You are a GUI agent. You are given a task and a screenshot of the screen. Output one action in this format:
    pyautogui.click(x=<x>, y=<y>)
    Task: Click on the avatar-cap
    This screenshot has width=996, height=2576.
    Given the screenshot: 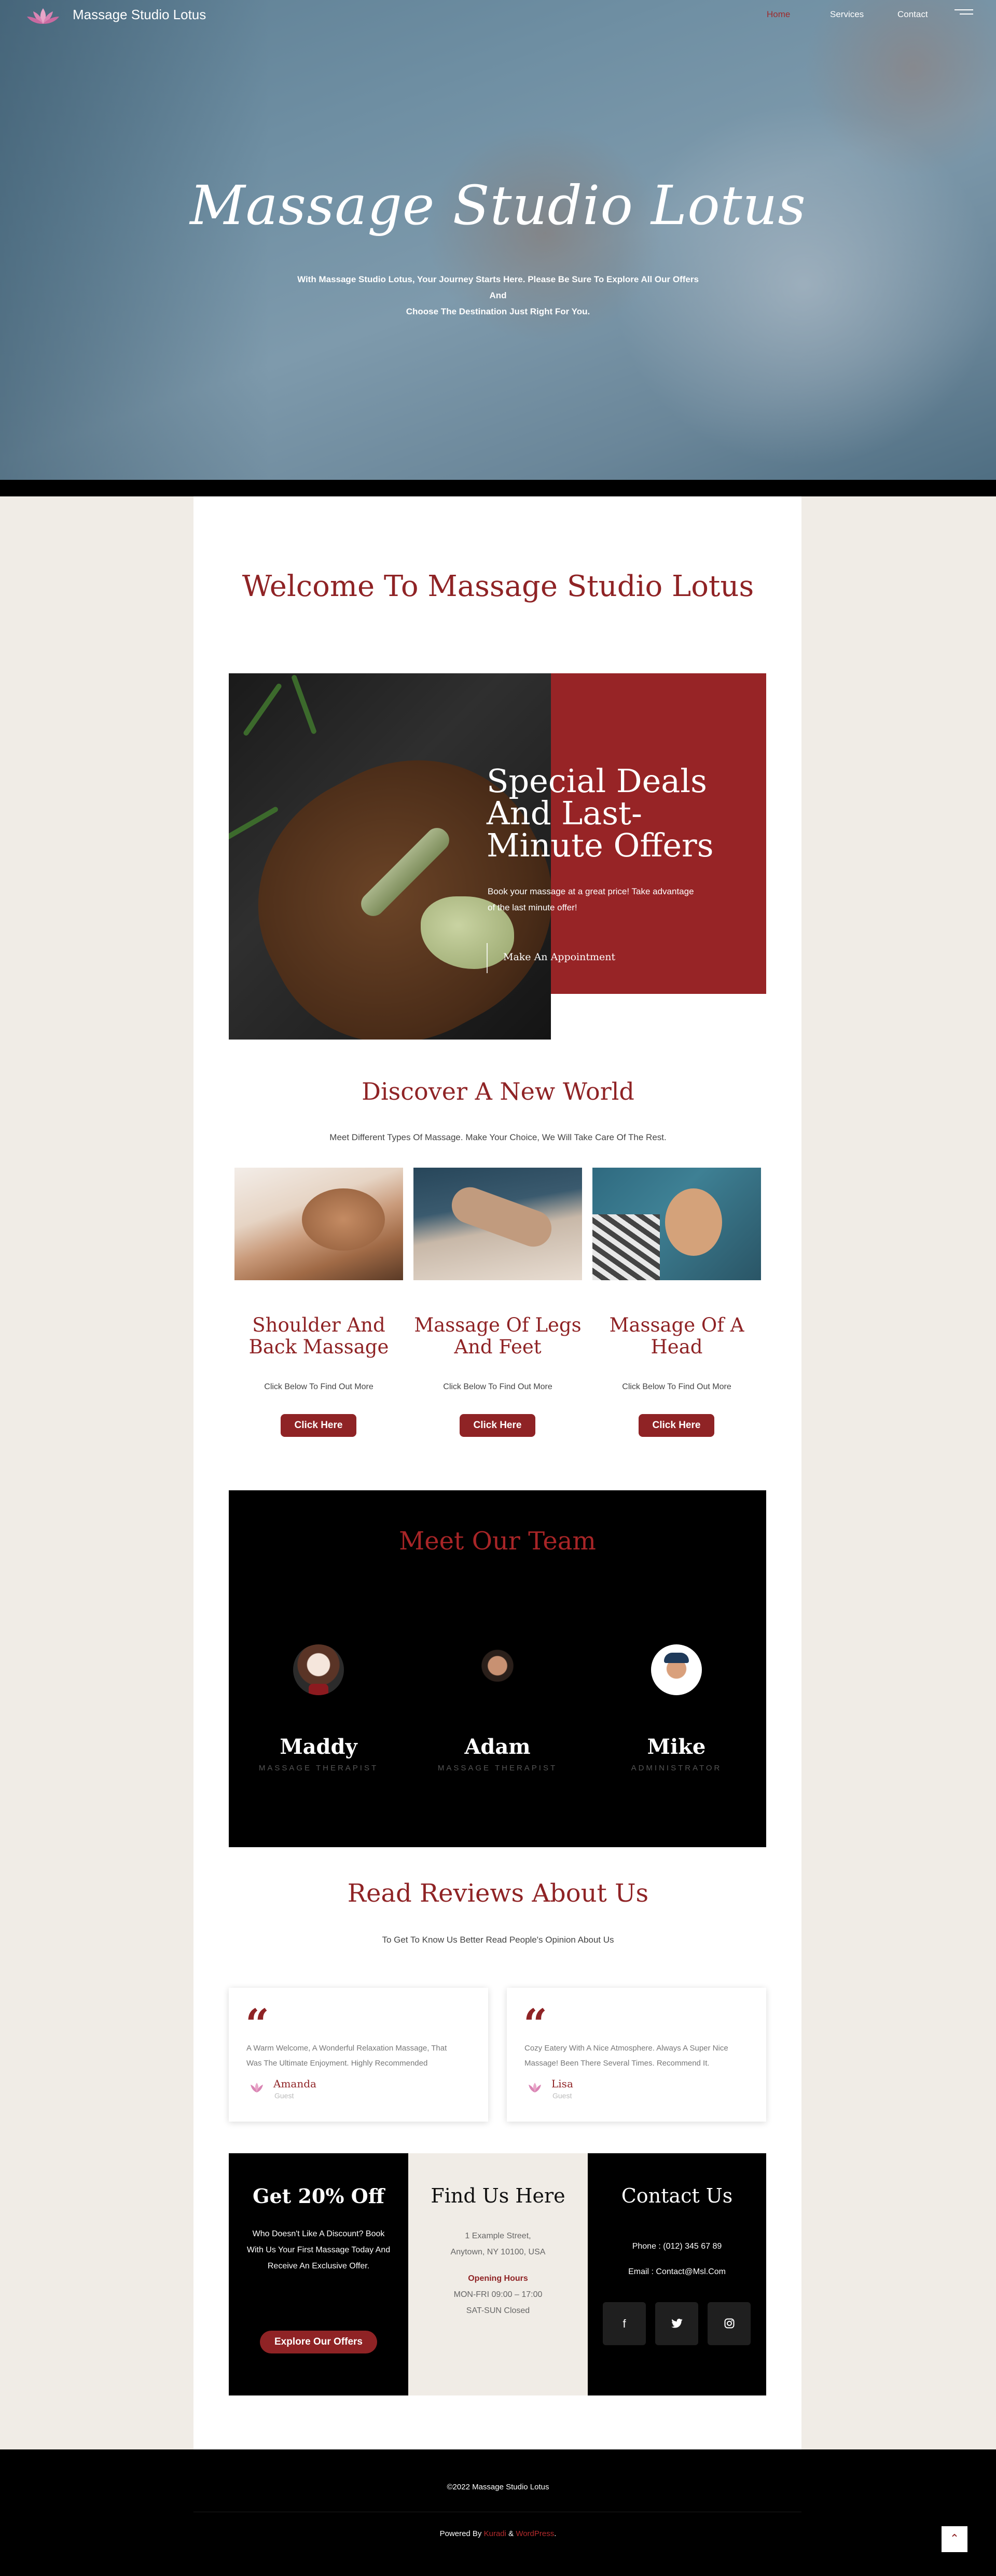 What is the action you would take?
    pyautogui.click(x=677, y=1658)
    